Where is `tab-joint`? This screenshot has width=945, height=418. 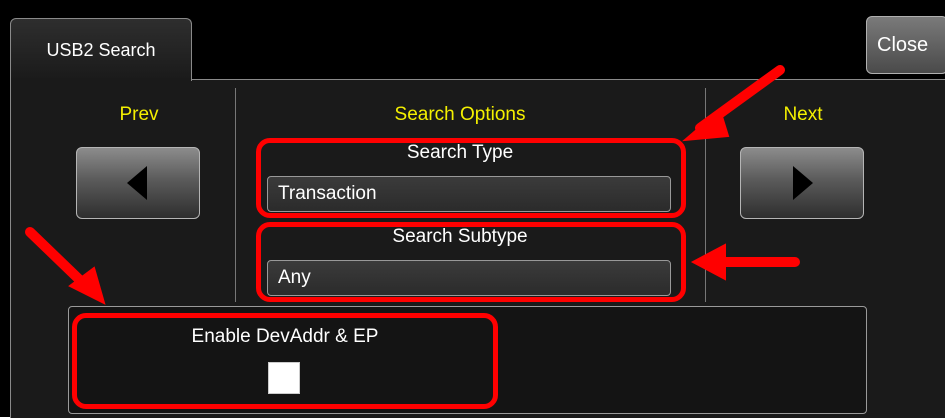
tab-joint is located at coordinates (100, 79).